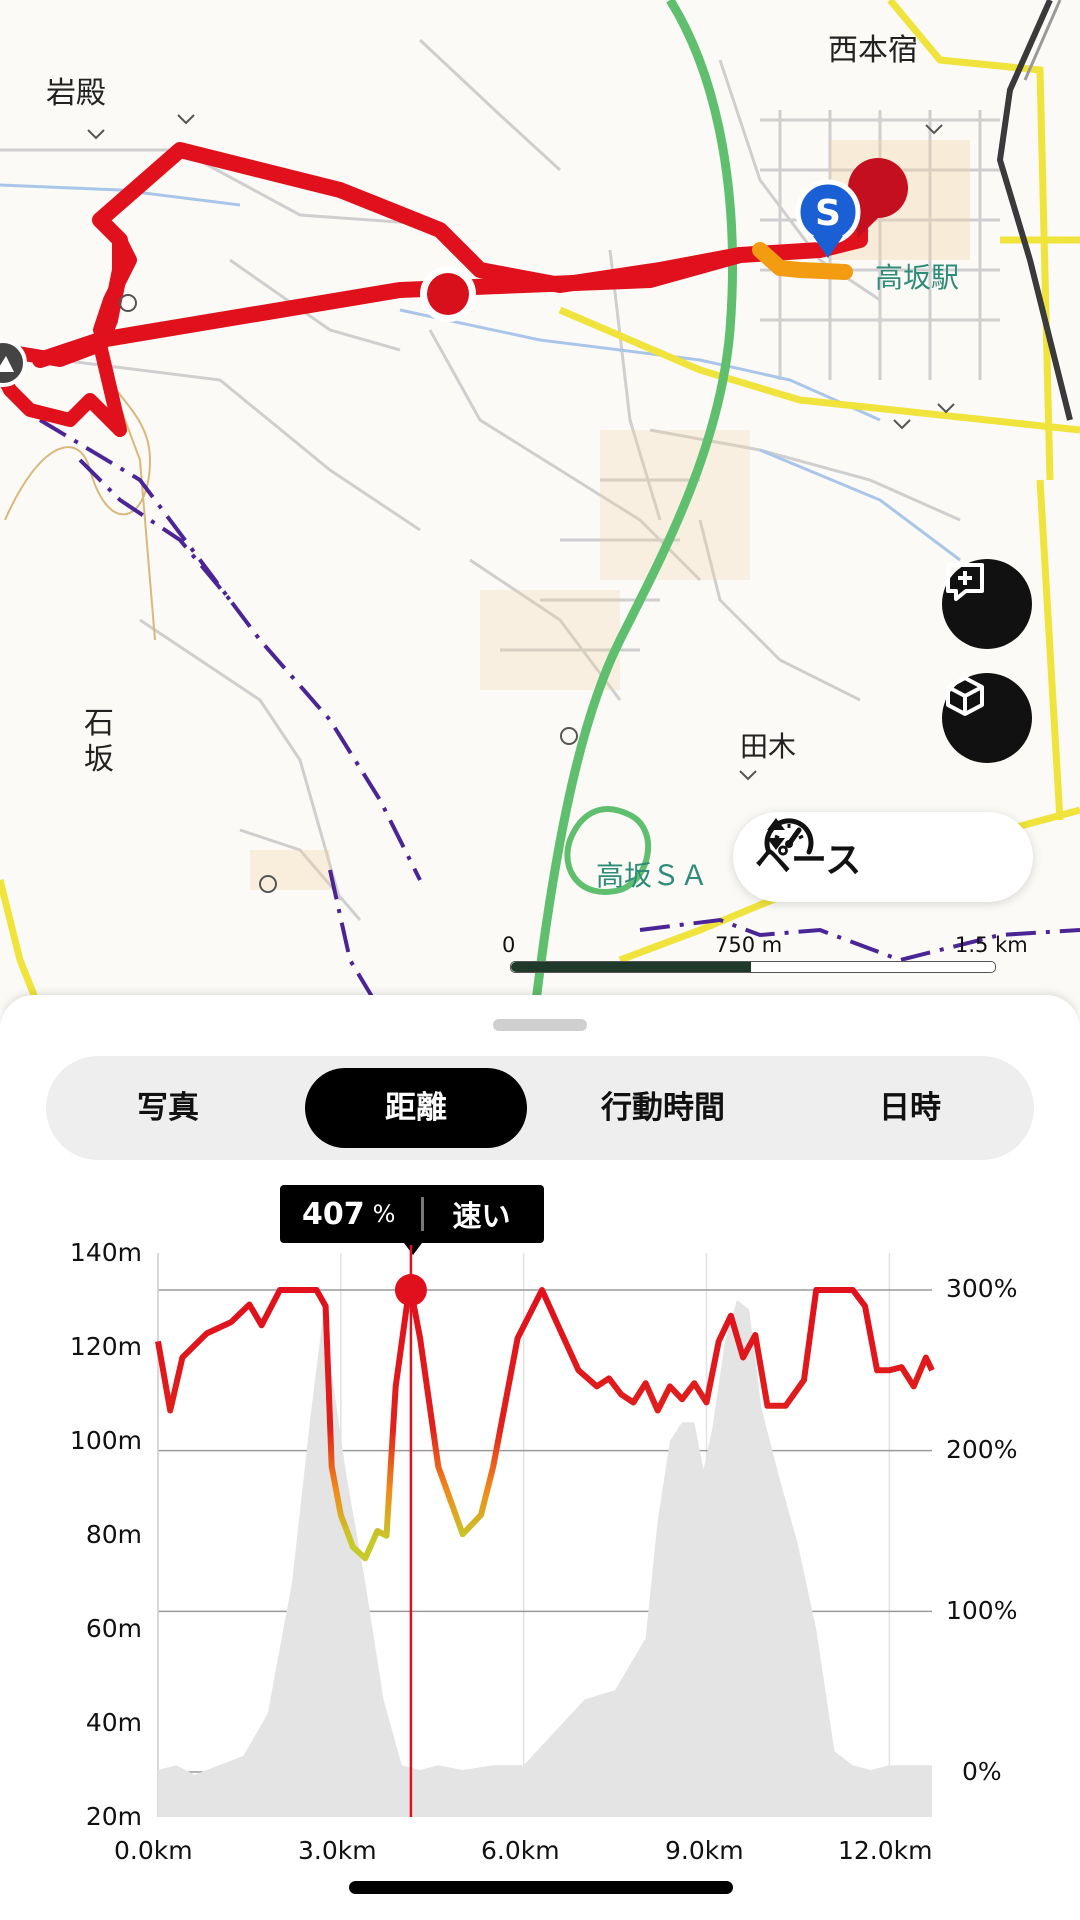 This screenshot has height=1920, width=1080. What do you see at coordinates (768, 746) in the screenshot?
I see `place-taki: 田木` at bounding box center [768, 746].